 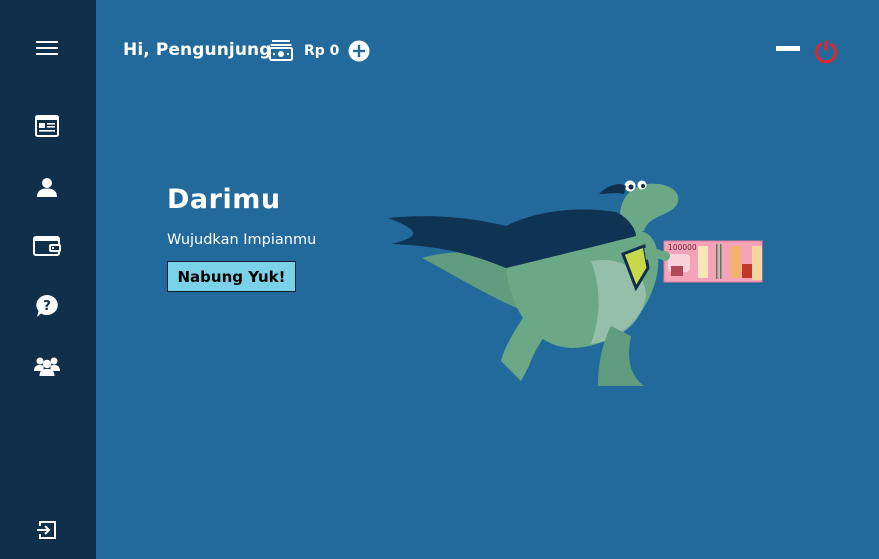 I want to click on banknote-value: 100000, so click(x=682, y=247).